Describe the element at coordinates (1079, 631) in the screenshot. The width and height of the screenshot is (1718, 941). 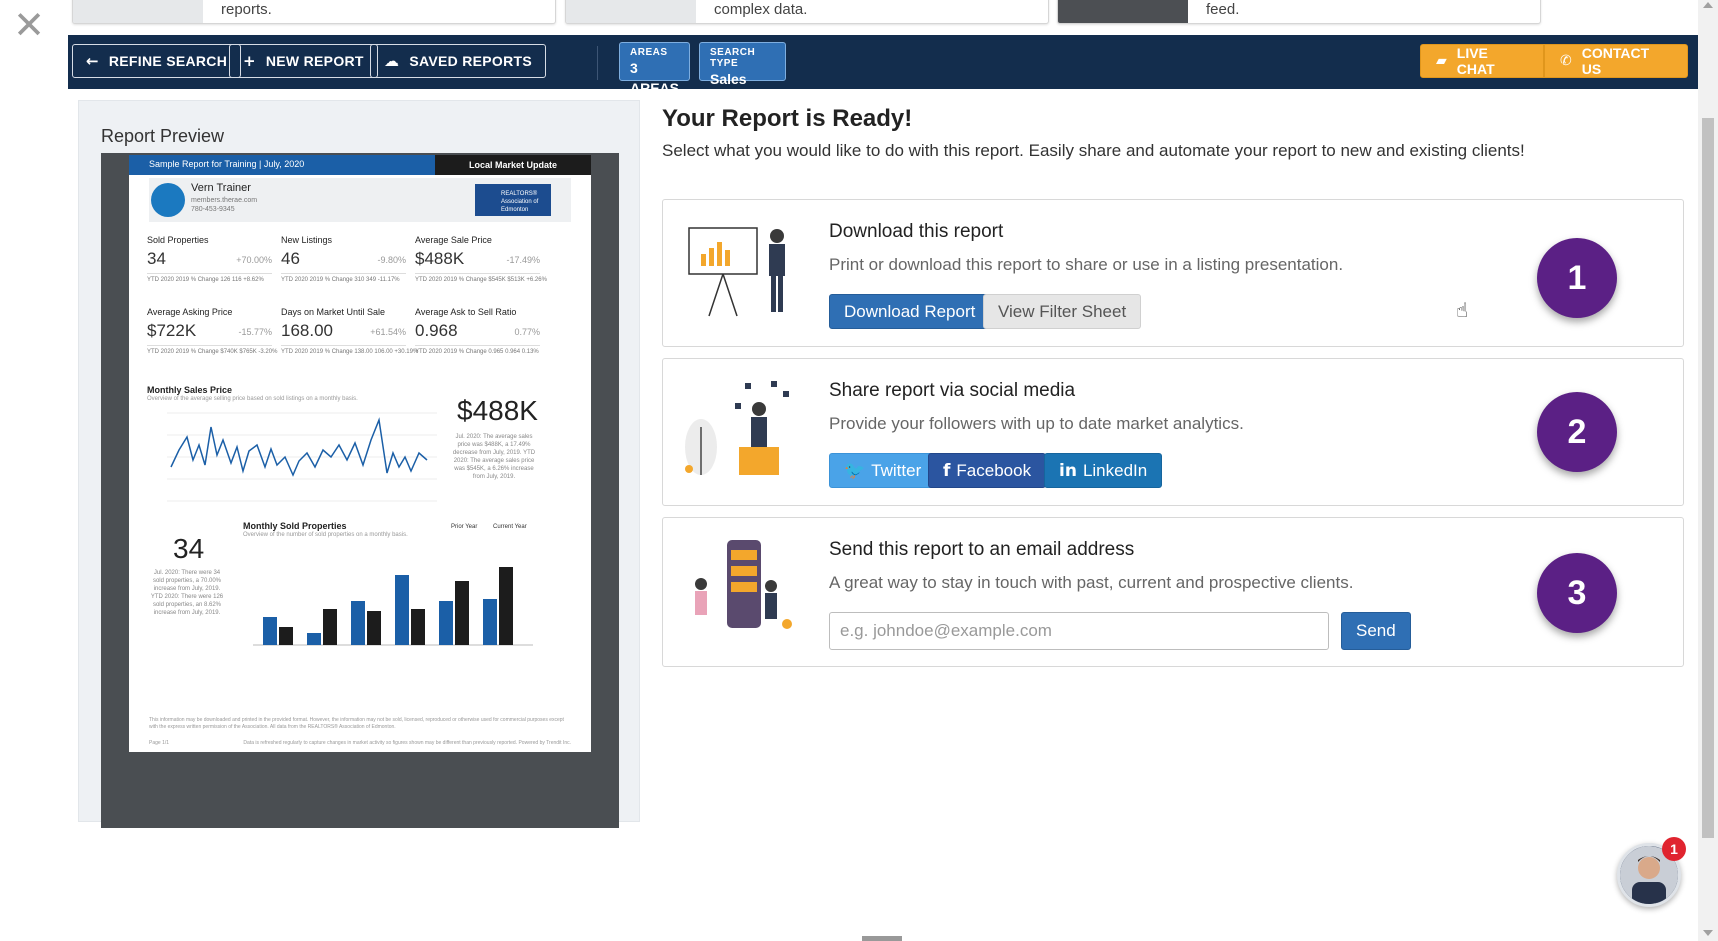
I see `email-input` at that location.